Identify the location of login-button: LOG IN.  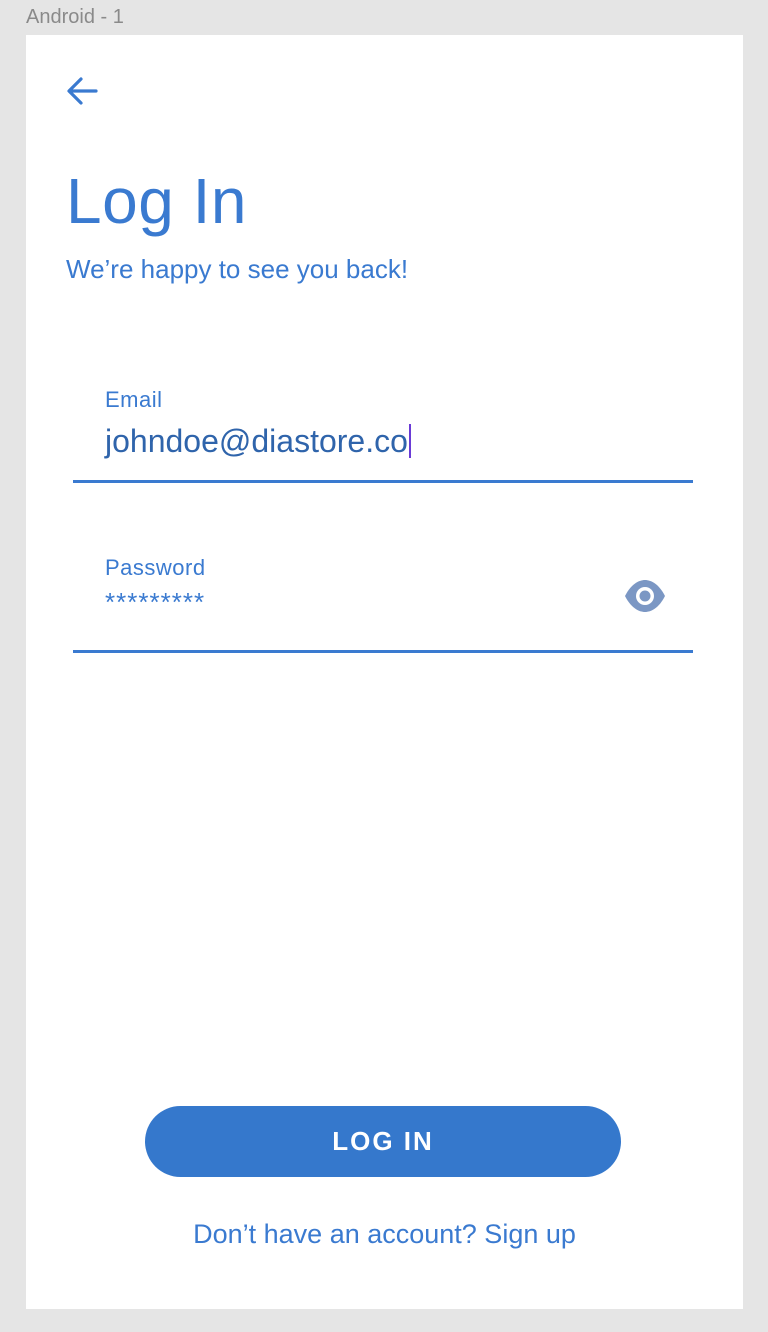
(383, 1141).